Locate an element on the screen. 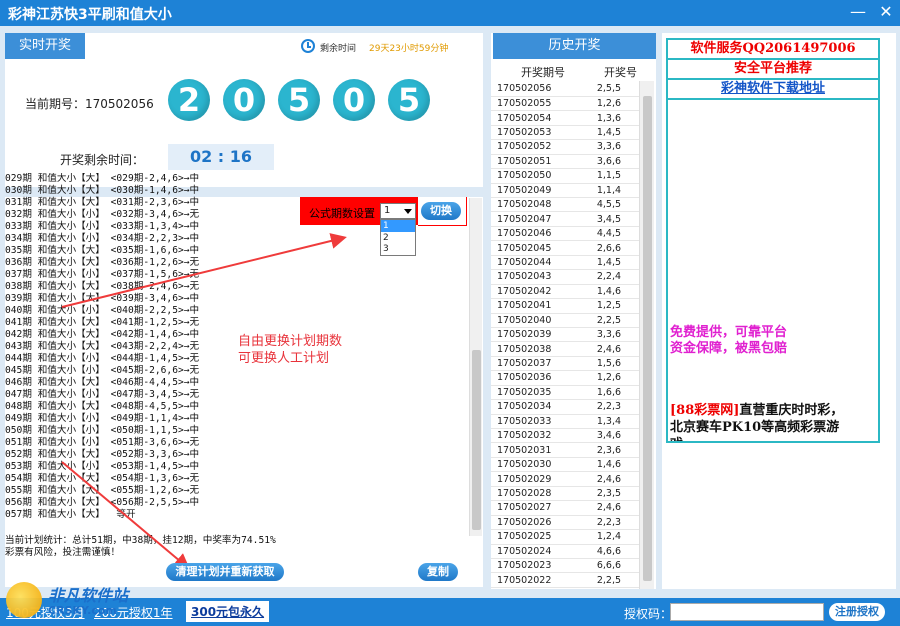 This screenshot has height=626, width=900. close-button: ✕ is located at coordinates (886, 12).